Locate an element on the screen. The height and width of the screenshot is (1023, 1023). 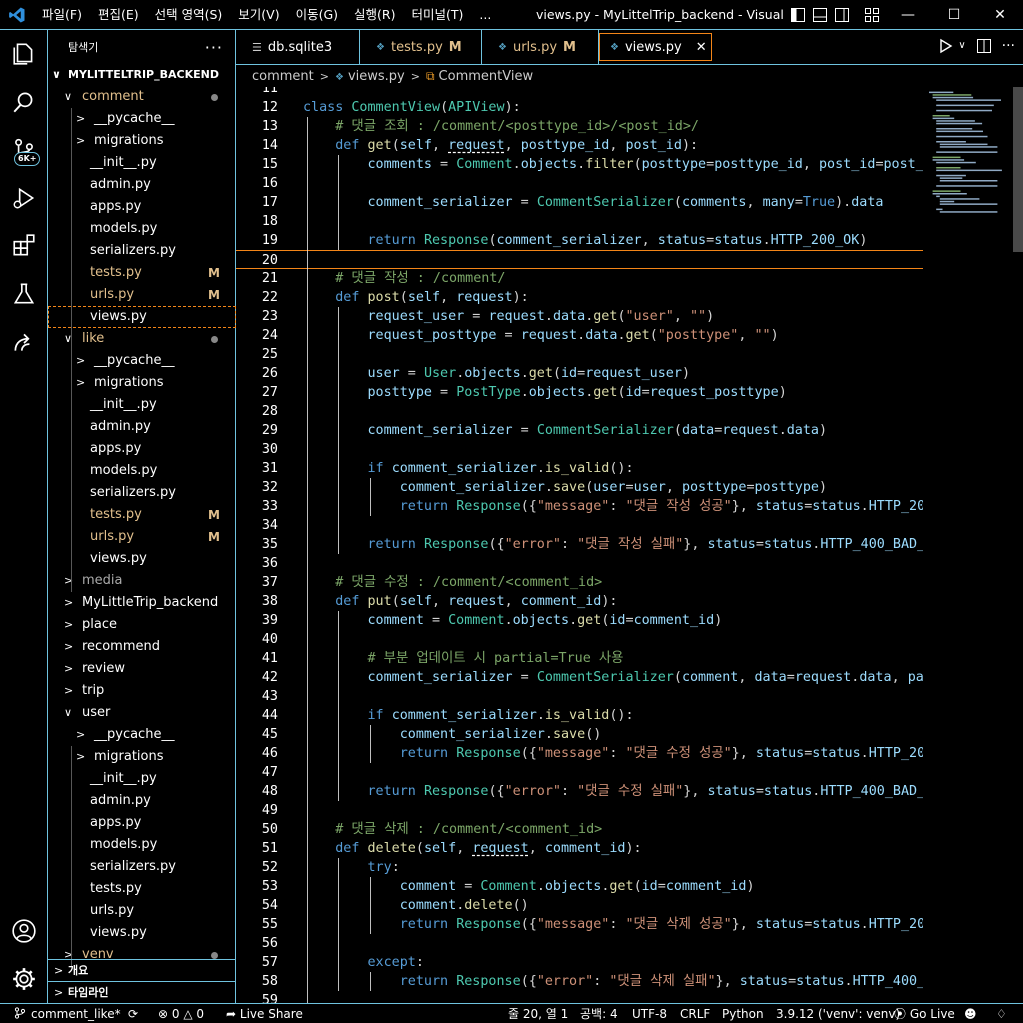
sync-icon: ⟳ is located at coordinates (133, 1013).